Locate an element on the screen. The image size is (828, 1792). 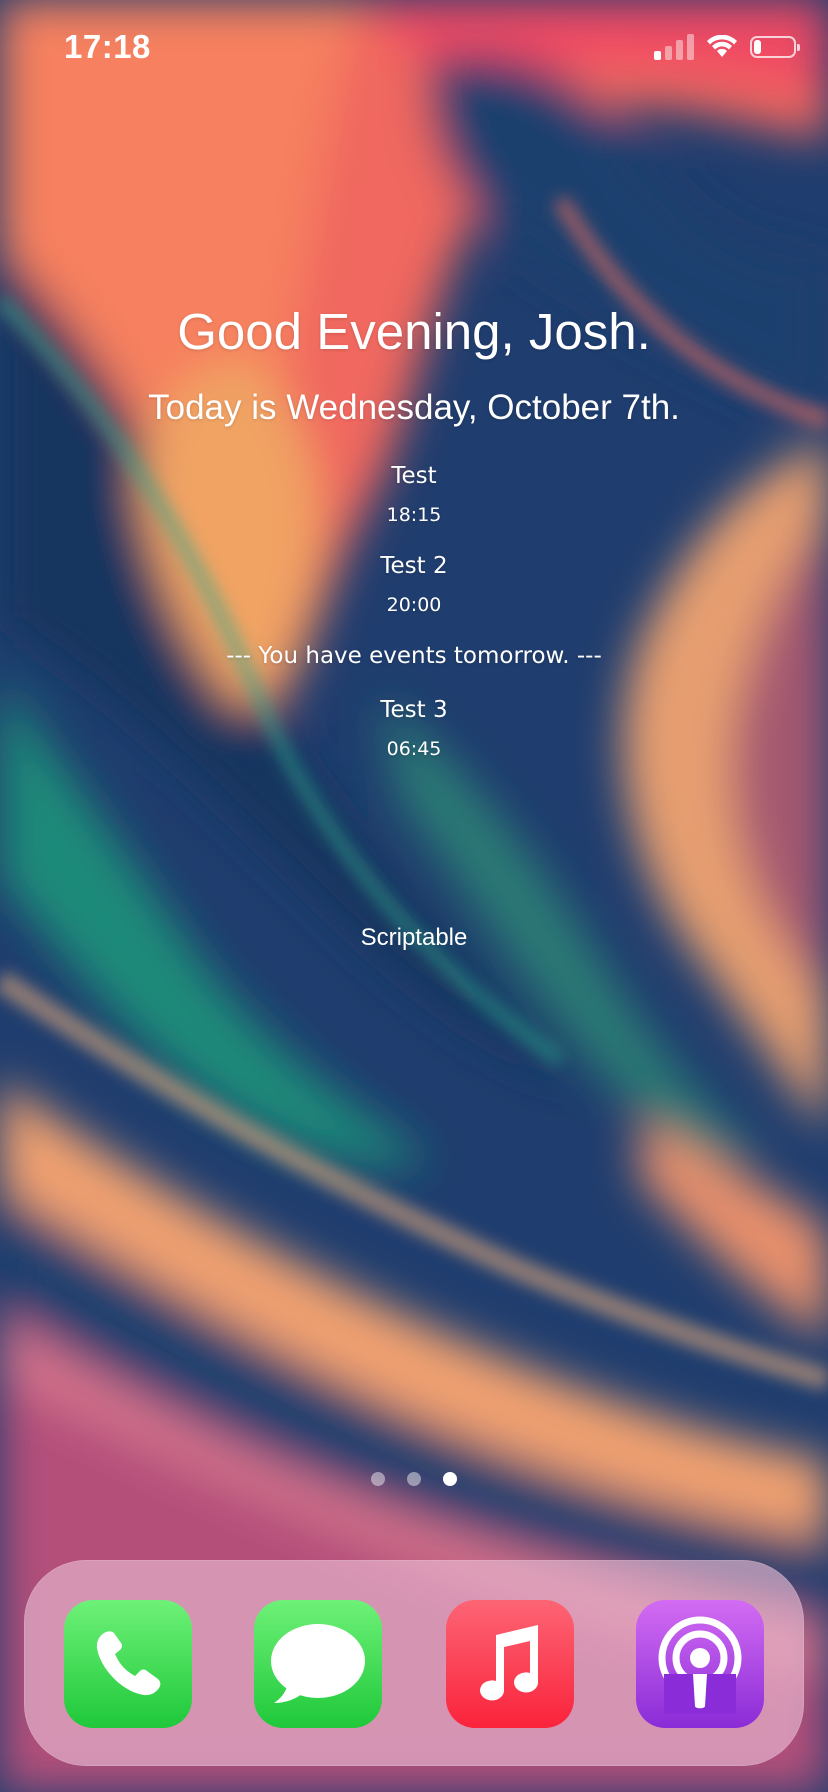
battery-icon is located at coordinates (775, 47).